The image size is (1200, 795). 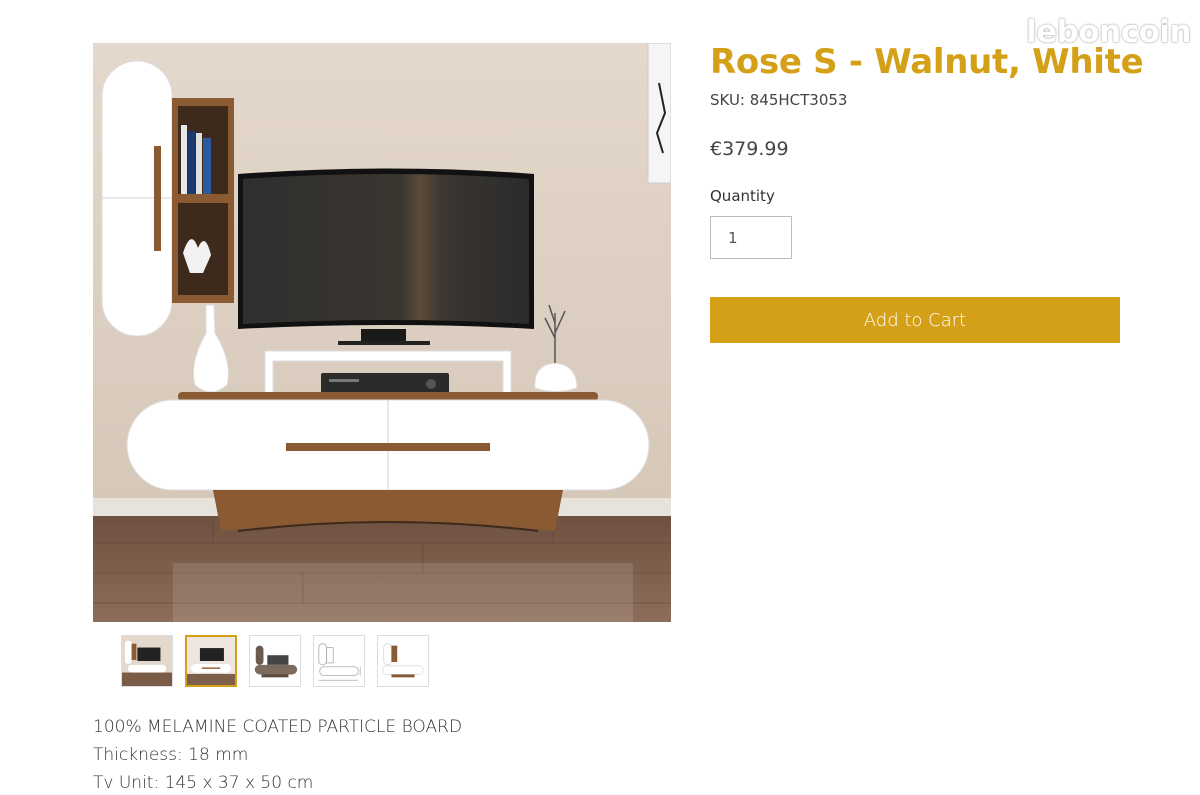 What do you see at coordinates (779, 100) in the screenshot?
I see `product-sku: SKU: 845HCT3053` at bounding box center [779, 100].